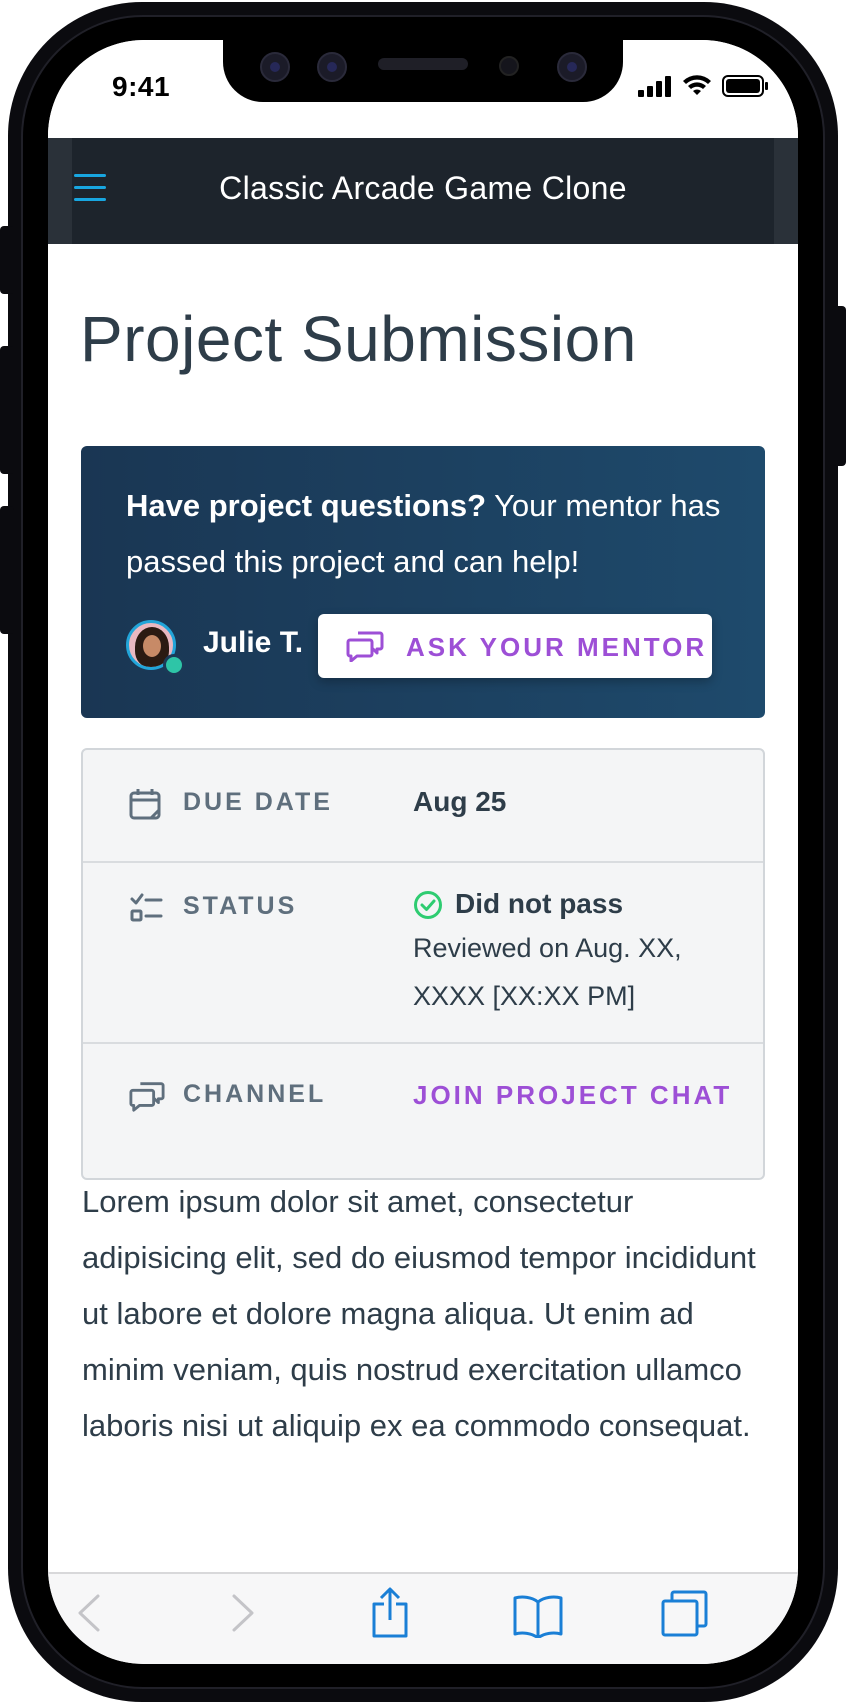 This screenshot has width=846, height=1704. What do you see at coordinates (428, 905) in the screenshot?
I see `check-circle-icon` at bounding box center [428, 905].